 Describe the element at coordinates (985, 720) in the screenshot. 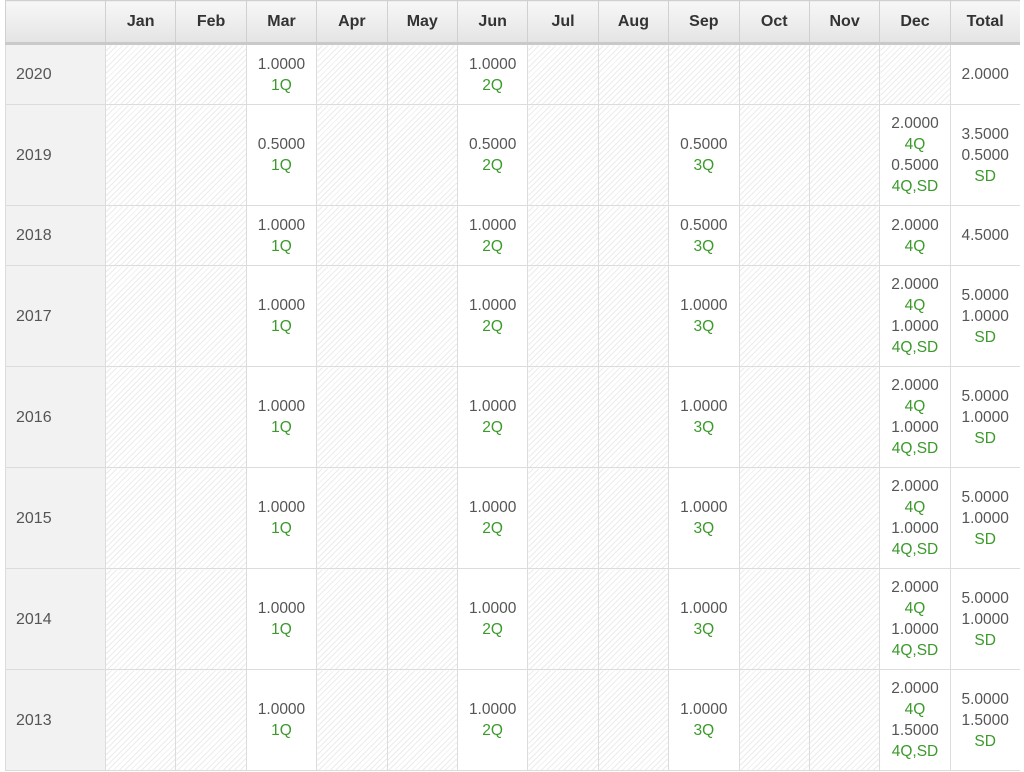

I see `dividend-value: 1.5000` at that location.